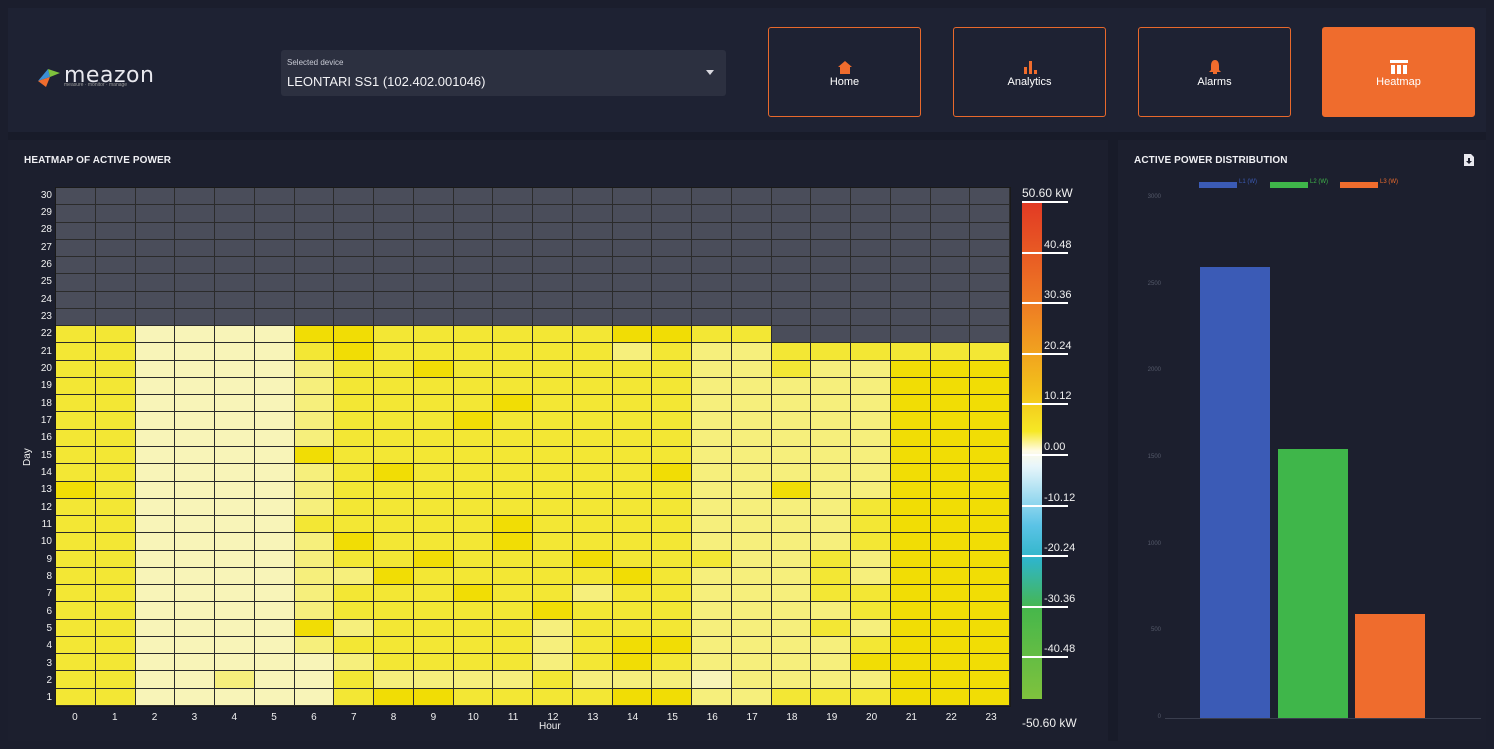 The image size is (1494, 749). I want to click on nav-alarms-button: Alarms, so click(1214, 72).